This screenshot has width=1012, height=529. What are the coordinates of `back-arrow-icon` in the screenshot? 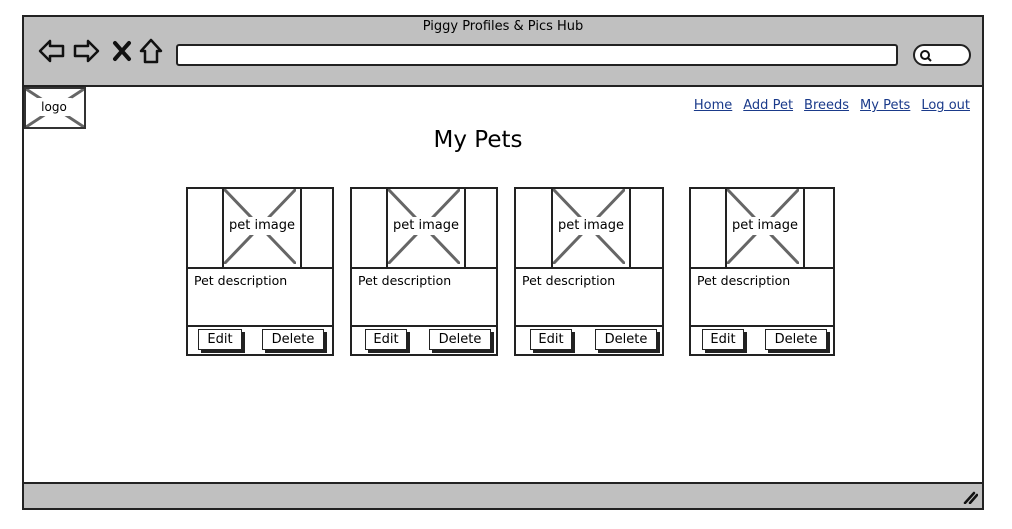 It's located at (51, 51).